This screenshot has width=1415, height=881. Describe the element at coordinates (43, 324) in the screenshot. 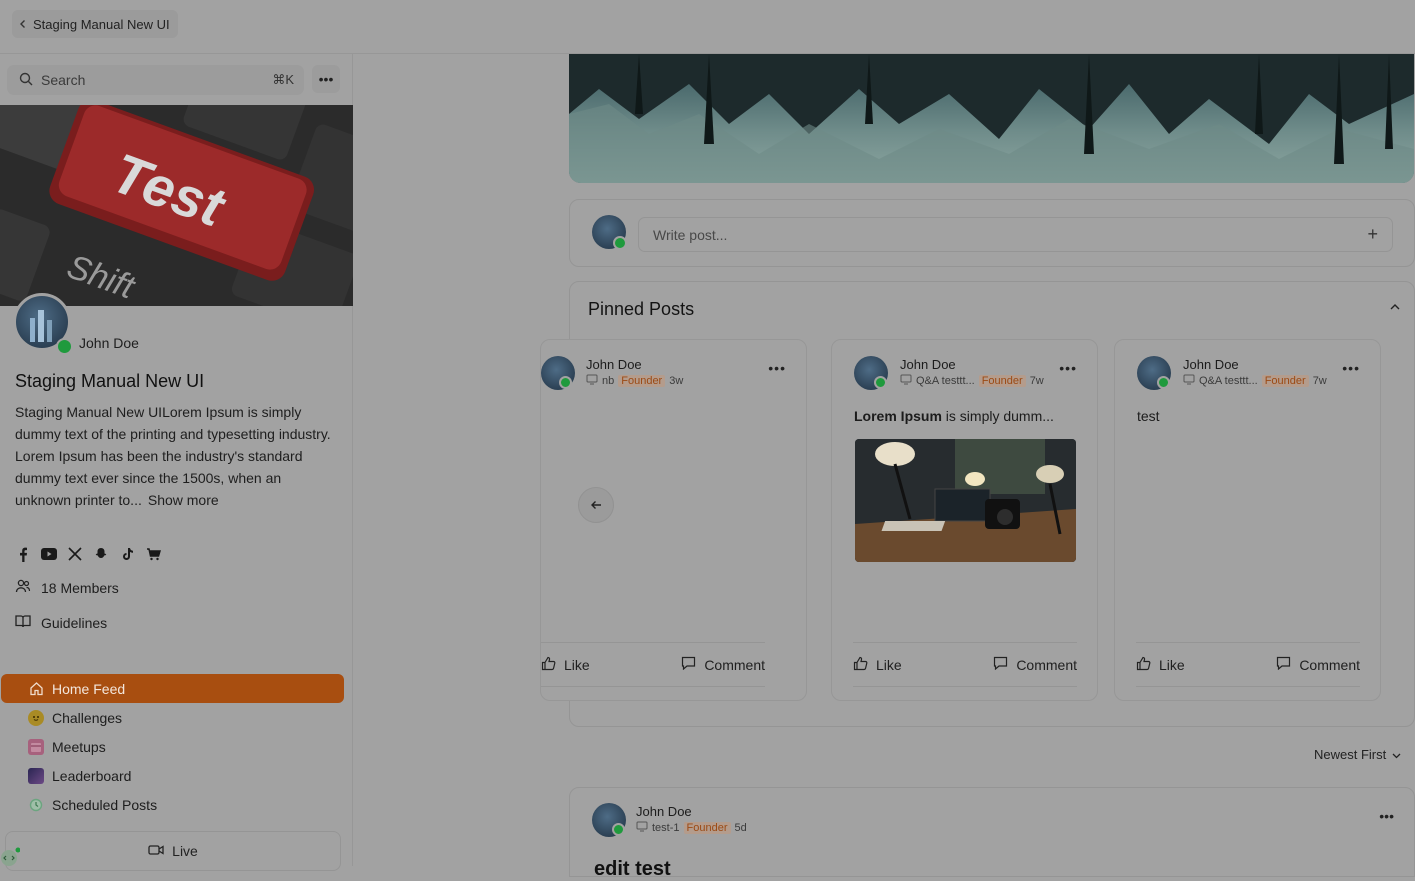

I see `owner-avatar` at that location.